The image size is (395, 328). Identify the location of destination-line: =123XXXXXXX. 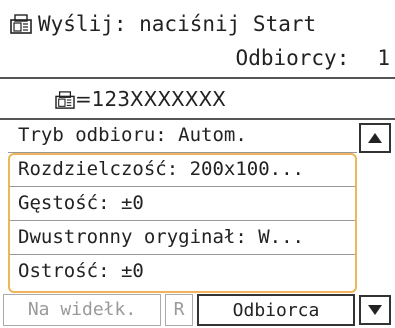
(140, 99).